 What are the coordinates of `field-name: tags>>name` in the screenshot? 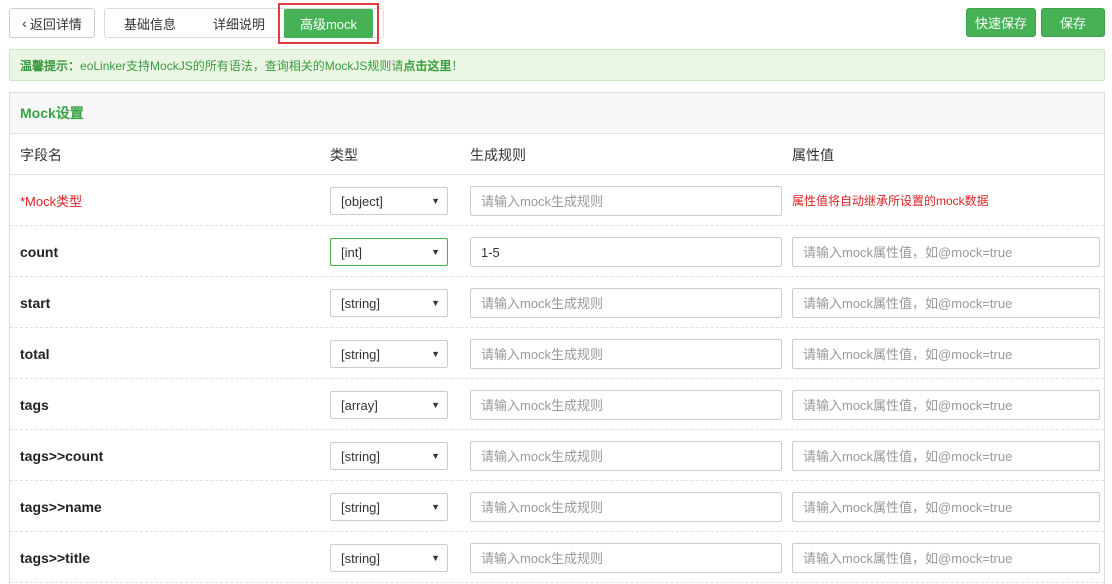 It's located at (61, 506).